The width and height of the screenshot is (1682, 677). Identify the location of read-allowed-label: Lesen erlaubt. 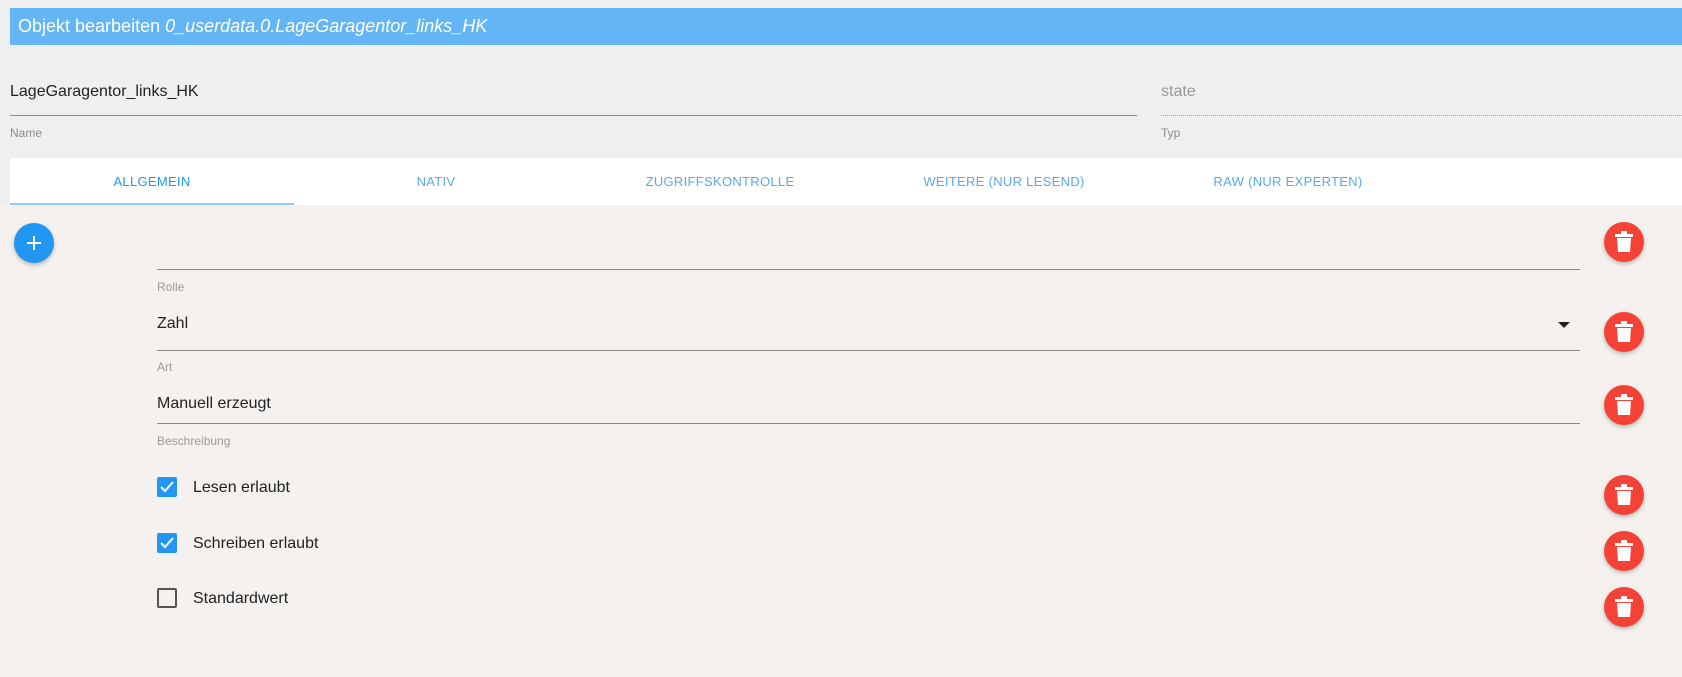
(241, 487).